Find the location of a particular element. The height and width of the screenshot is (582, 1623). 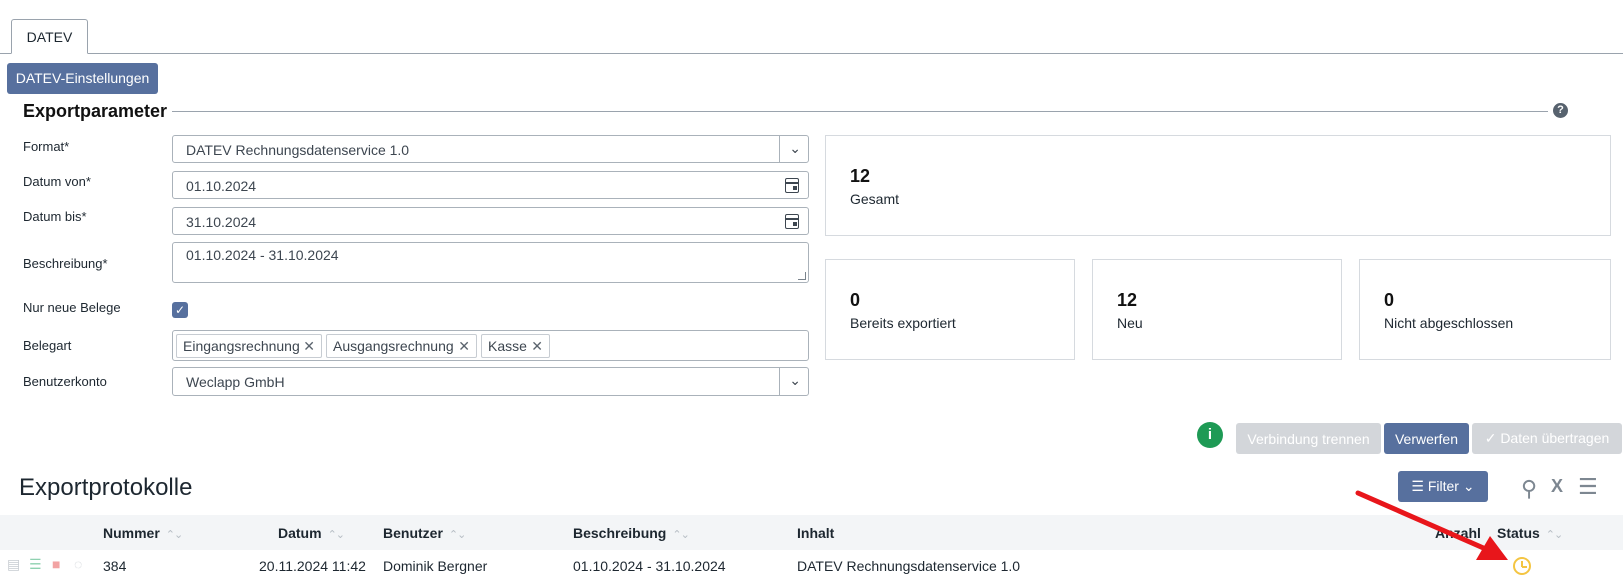

transfer-data-button: ✓ Daten übertragen is located at coordinates (1547, 438).